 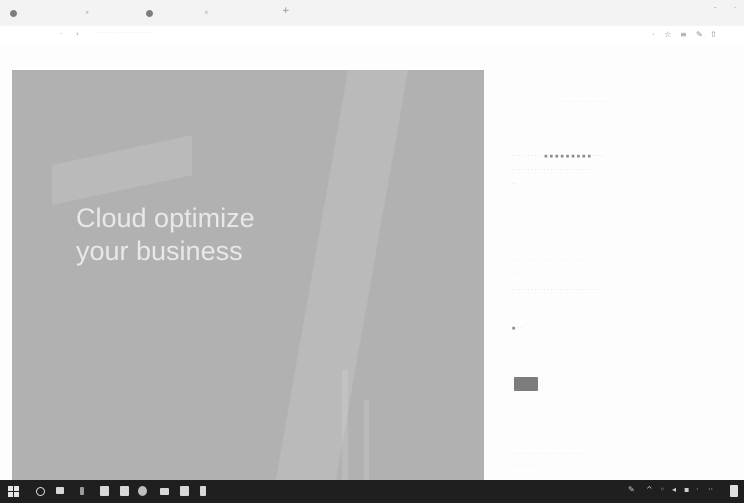 What do you see at coordinates (517, 328) in the screenshot?
I see `panel-option: ■ · ·` at bounding box center [517, 328].